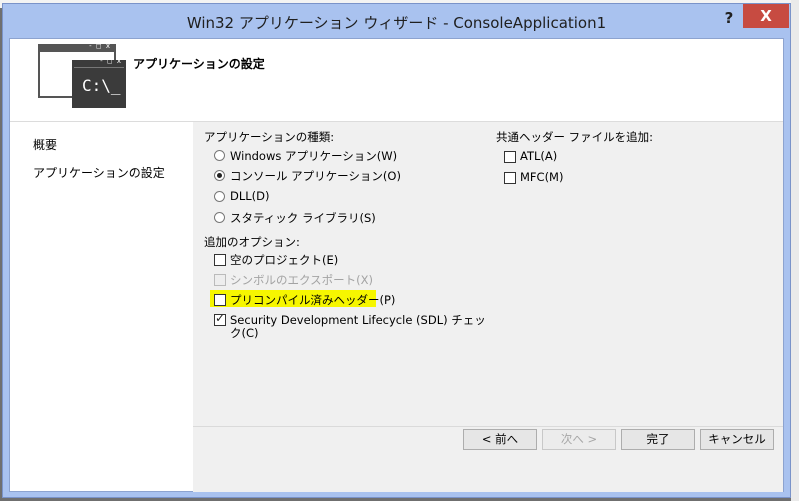  What do you see at coordinates (542, 177) in the screenshot?
I see `checkbox-label: MFC(M)` at bounding box center [542, 177].